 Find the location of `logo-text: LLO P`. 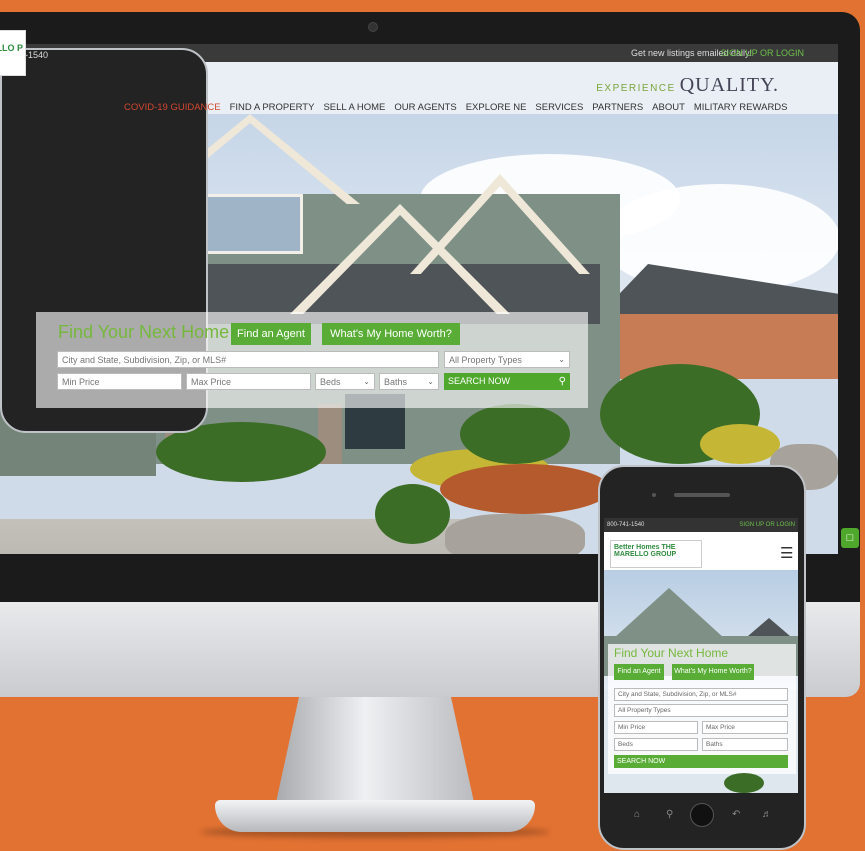

logo-text: LLO P is located at coordinates (11, 48).